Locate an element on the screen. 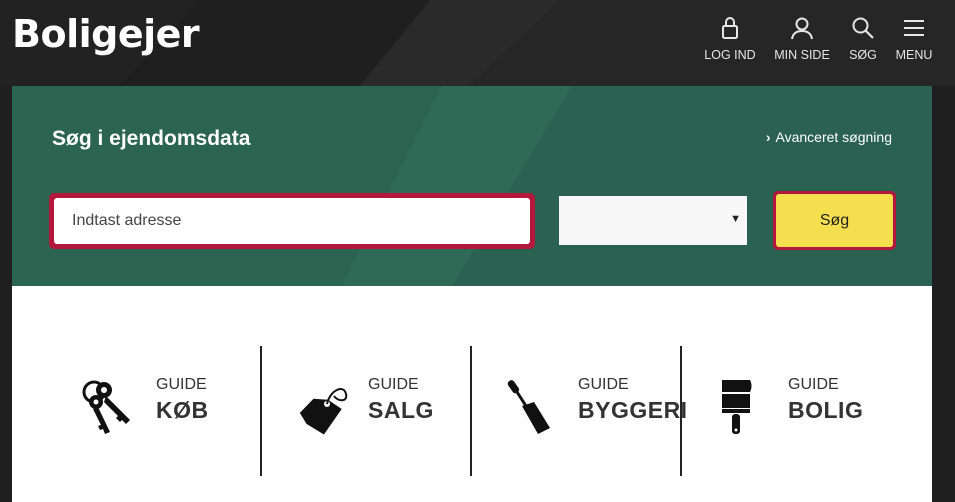 This screenshot has width=955, height=502. search-icon is located at coordinates (863, 28).